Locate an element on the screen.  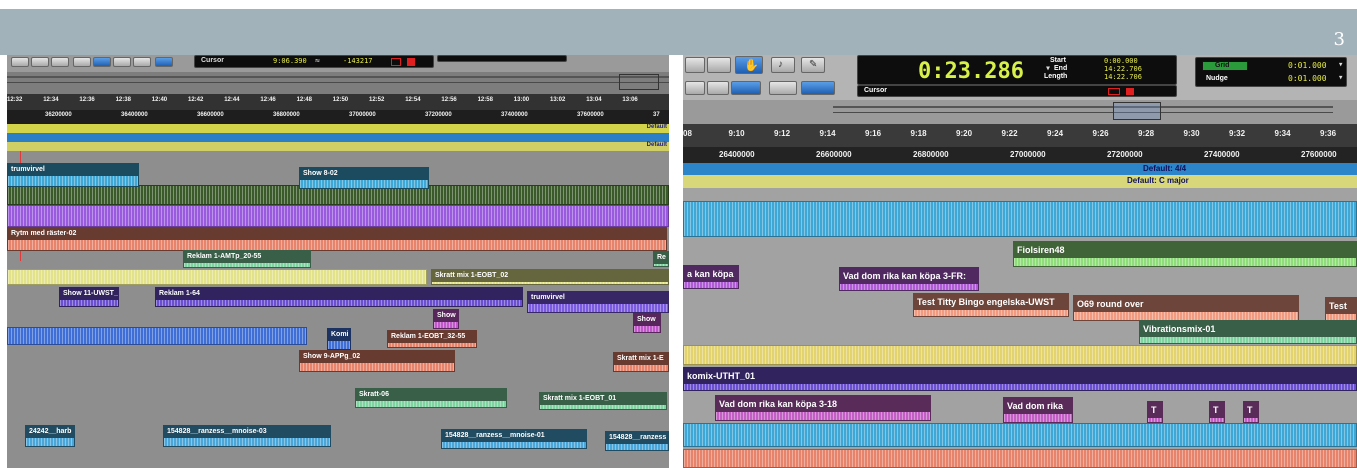
audio-clip: Show 8-02 is located at coordinates (364, 178).